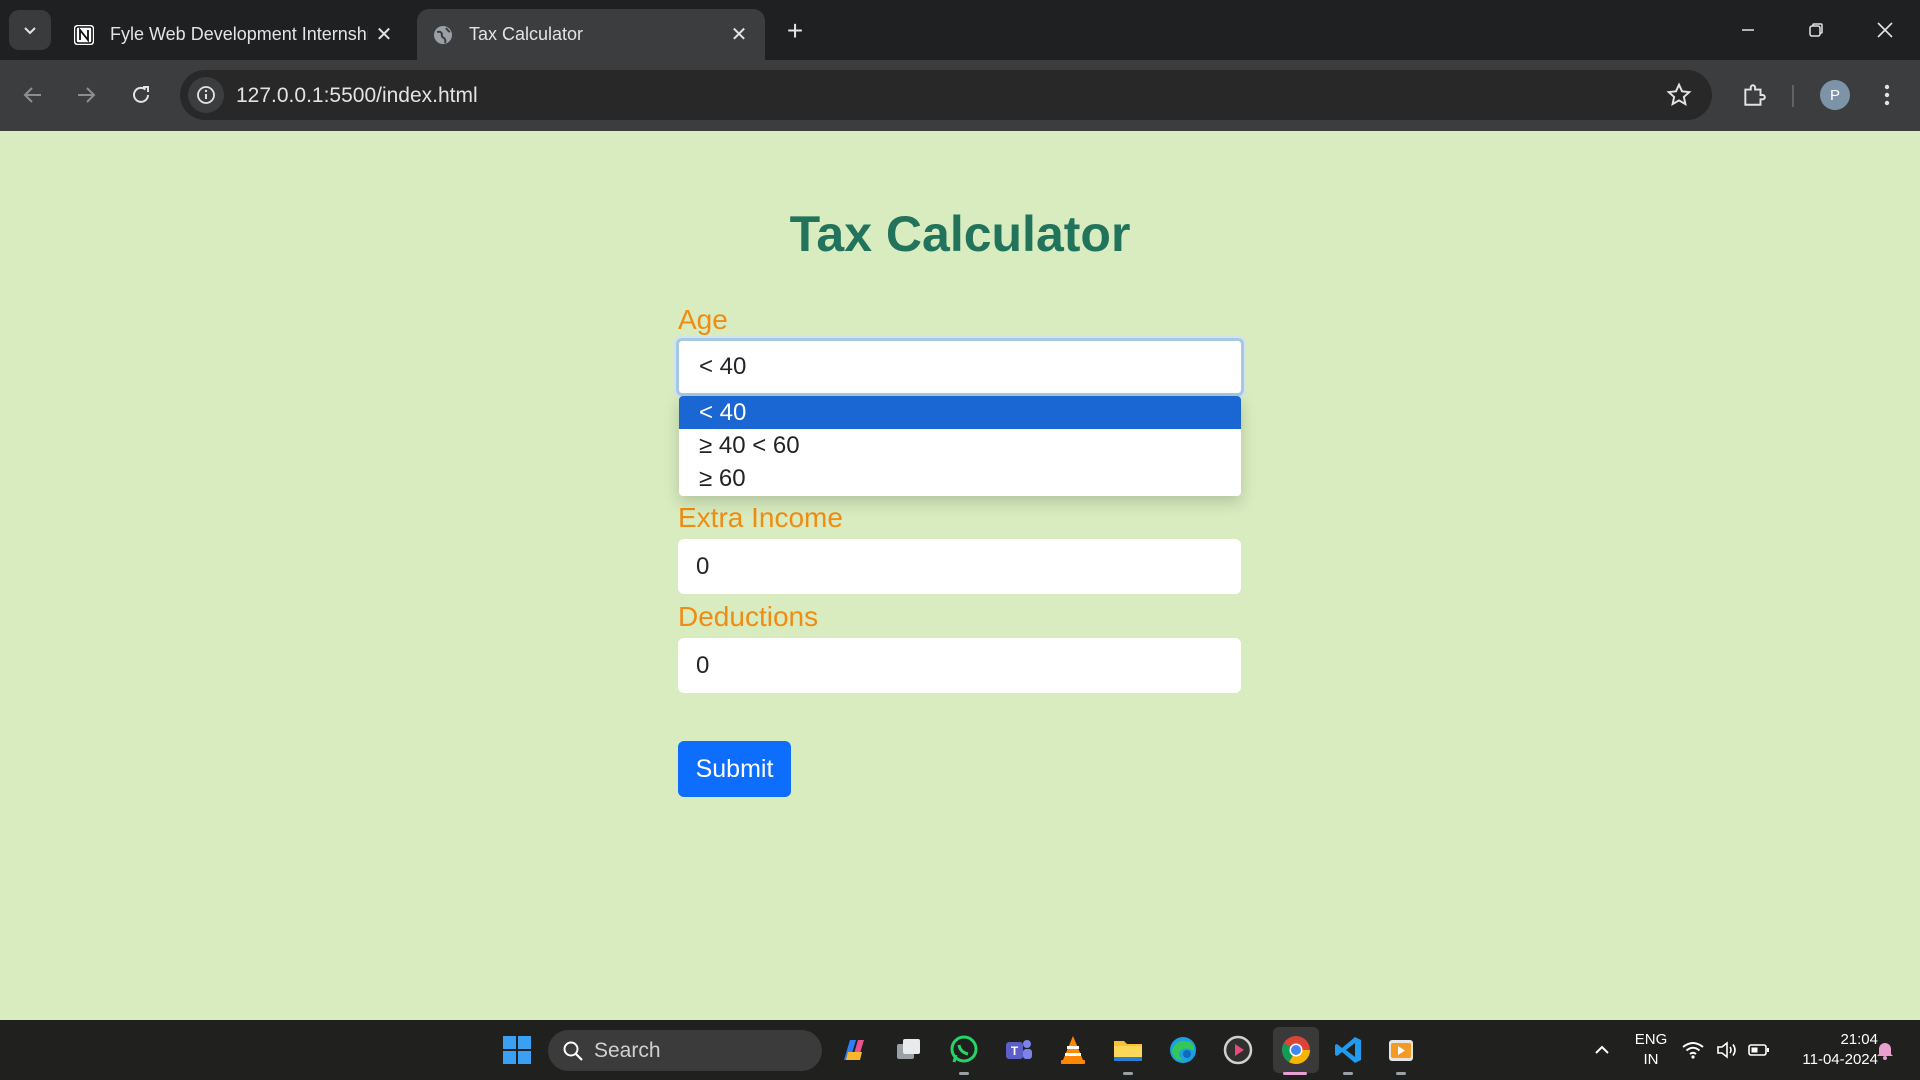 Image resolution: width=1920 pixels, height=1080 pixels. I want to click on deductions-label: Deductions, so click(748, 616).